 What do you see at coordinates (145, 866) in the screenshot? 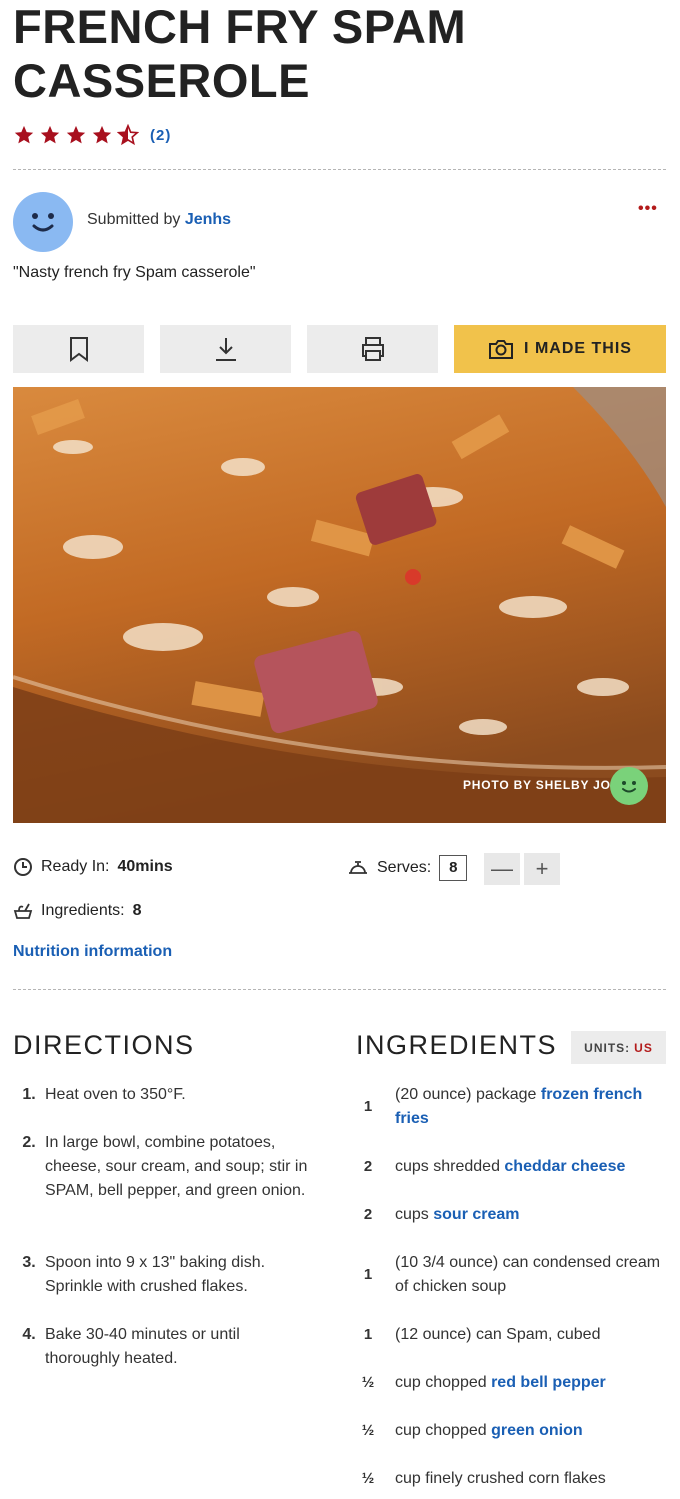
I see `ready-in-value: 40mins` at bounding box center [145, 866].